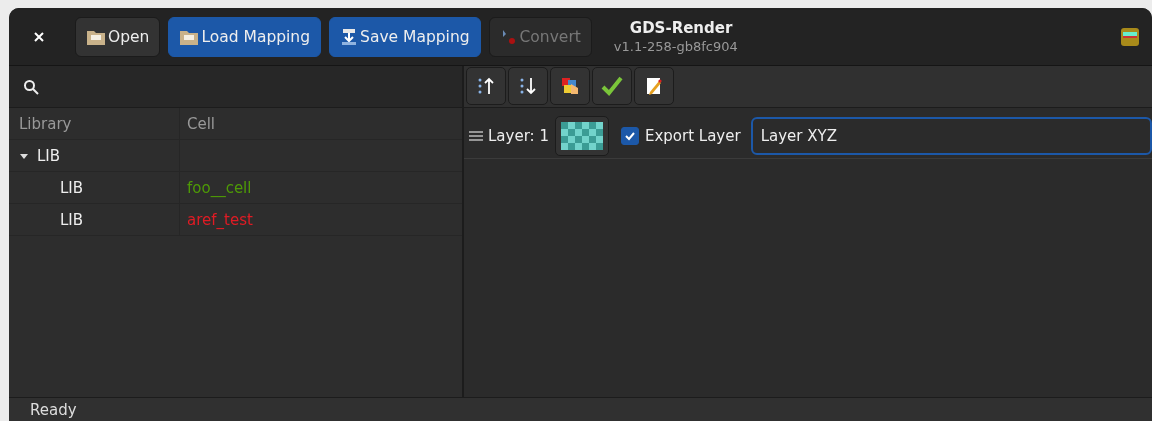 This screenshot has width=1152, height=421. I want to click on move-down-button, so click(528, 86).